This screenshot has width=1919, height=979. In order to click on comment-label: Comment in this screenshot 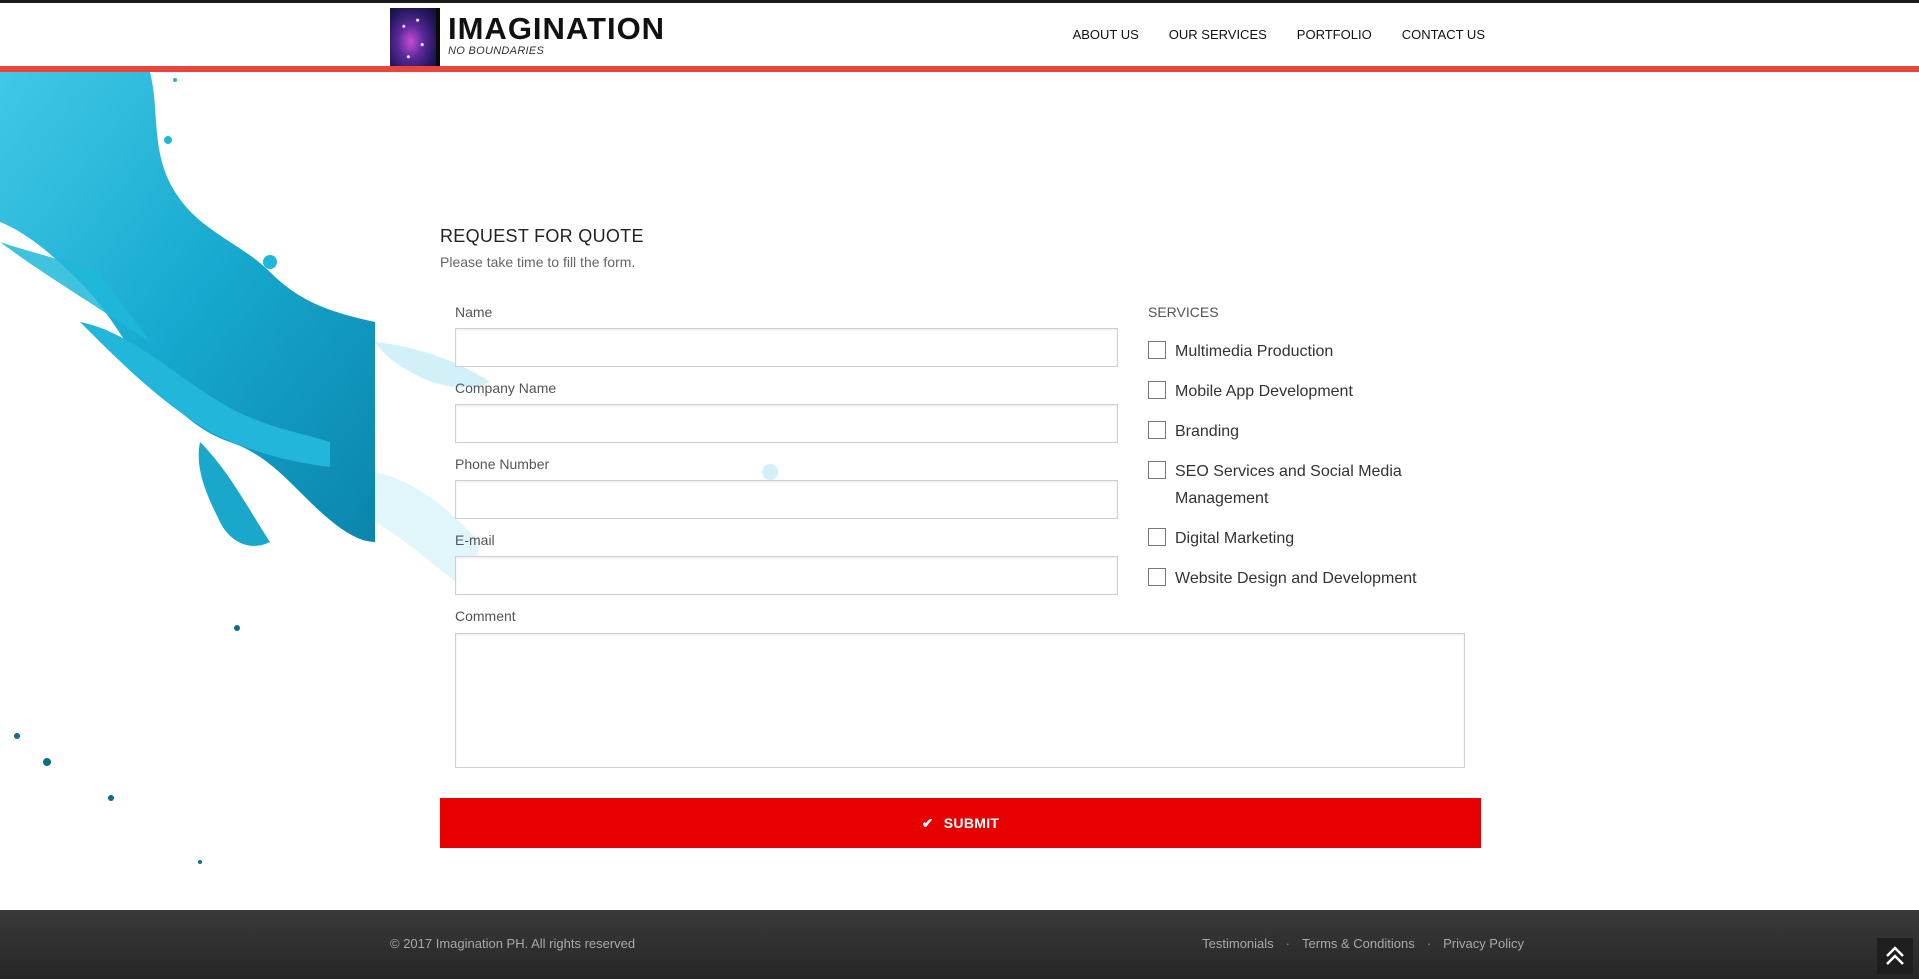, I will do `click(485, 616)`.